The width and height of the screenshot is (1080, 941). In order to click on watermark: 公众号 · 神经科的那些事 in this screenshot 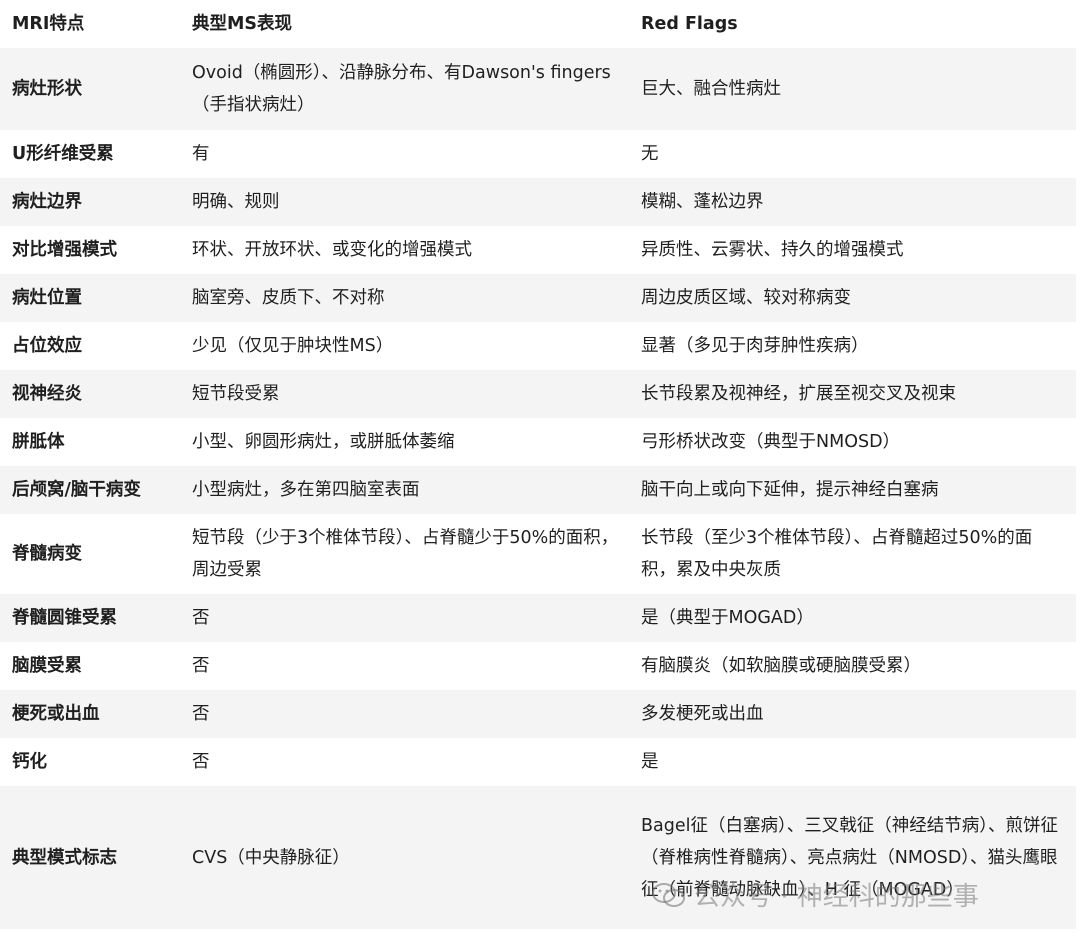, I will do `click(815, 894)`.